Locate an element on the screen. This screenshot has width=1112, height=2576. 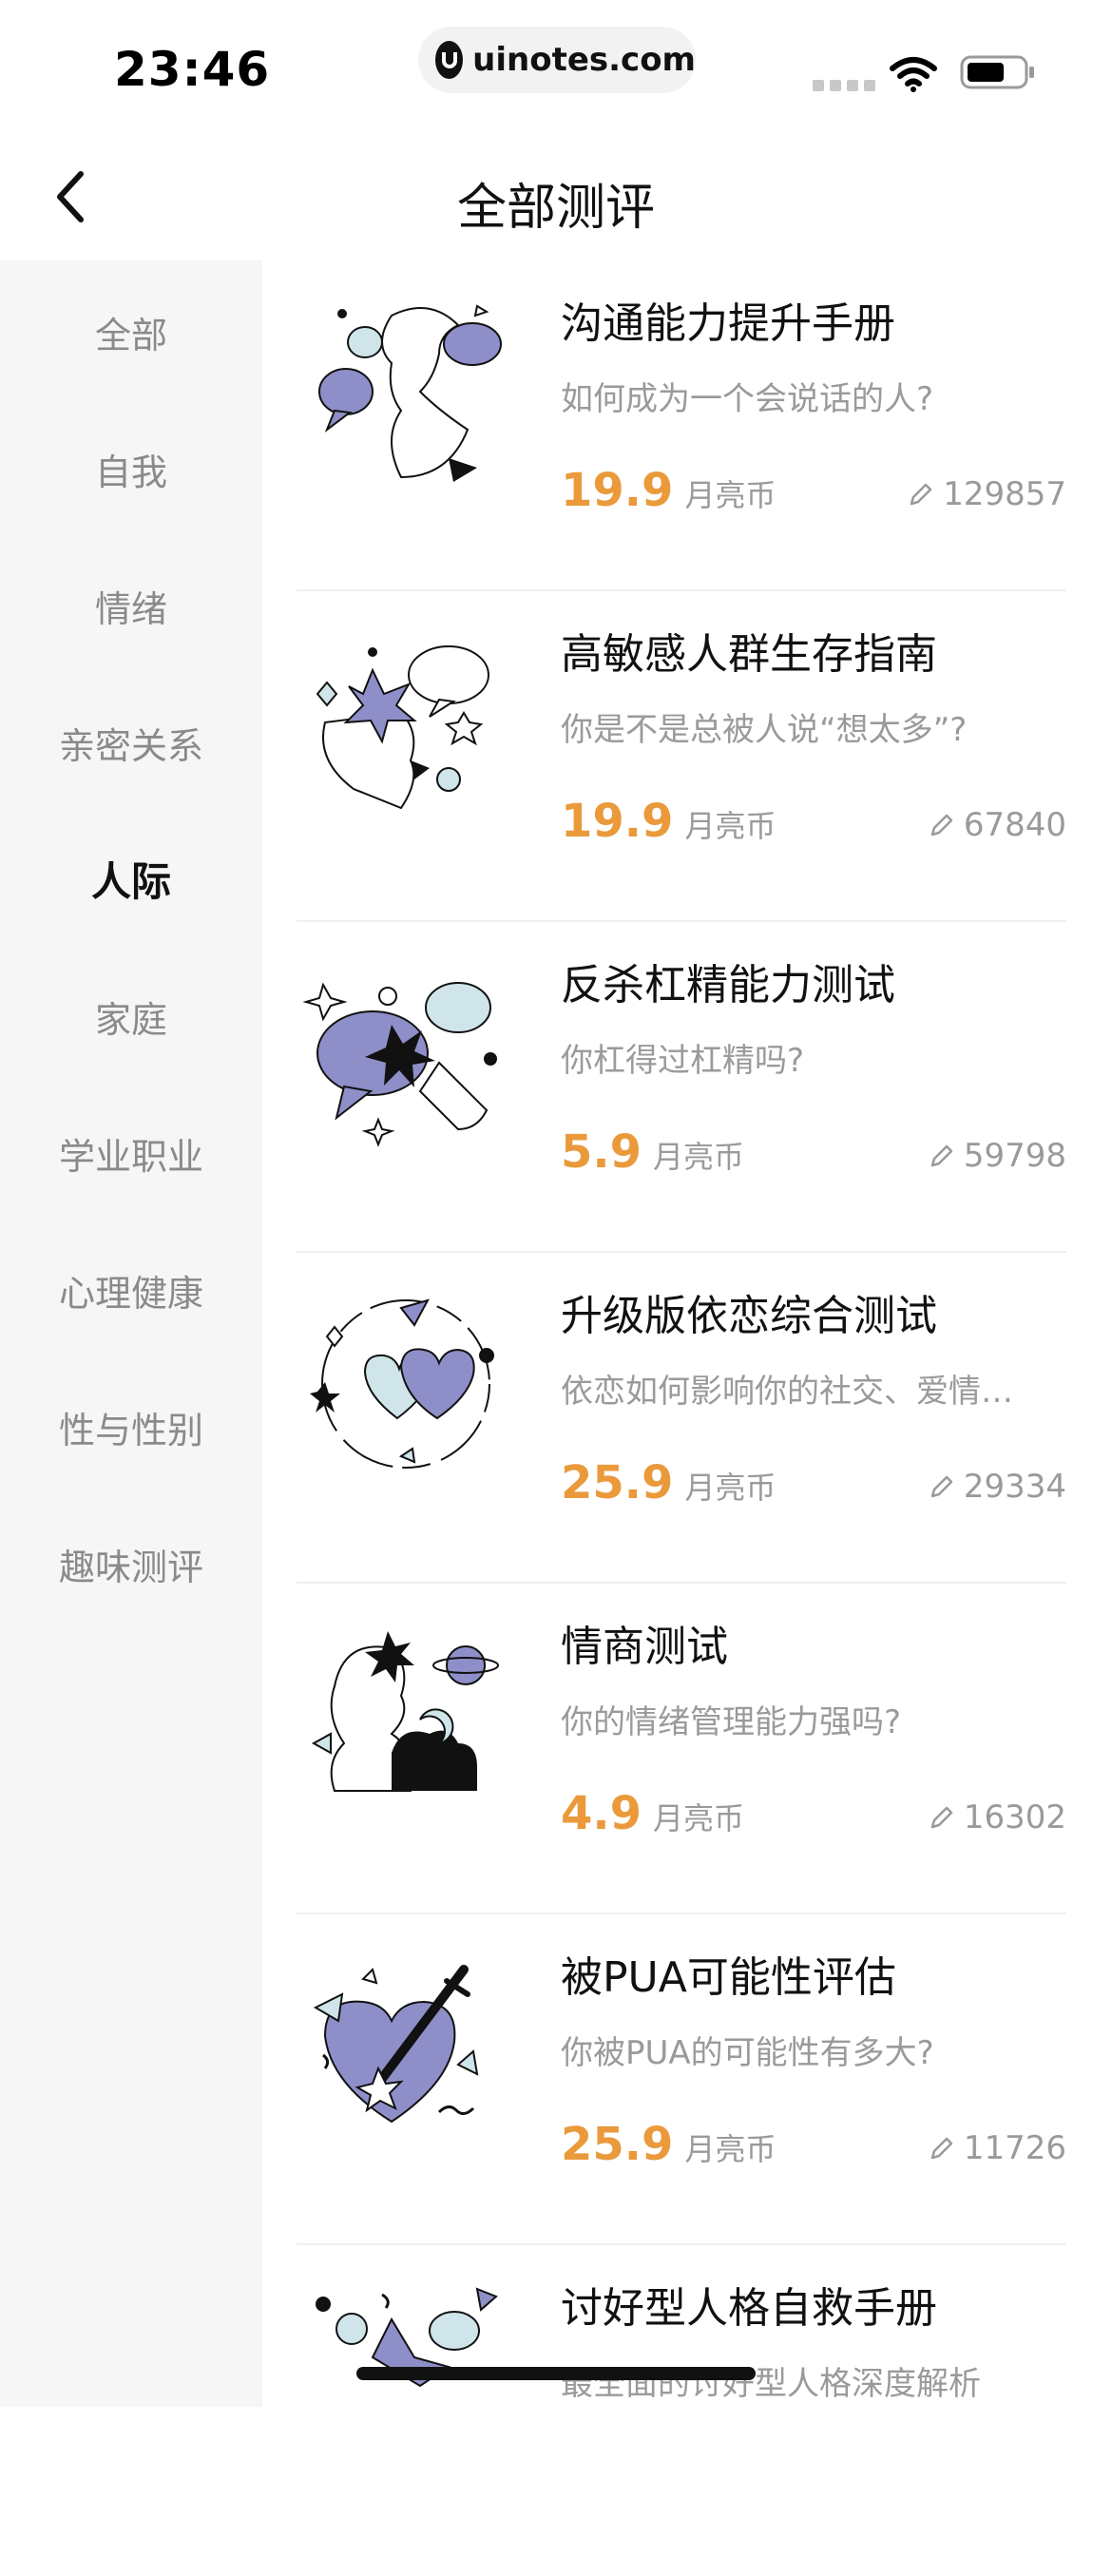
price-row: 5.9 月亮币 is located at coordinates (652, 1152).